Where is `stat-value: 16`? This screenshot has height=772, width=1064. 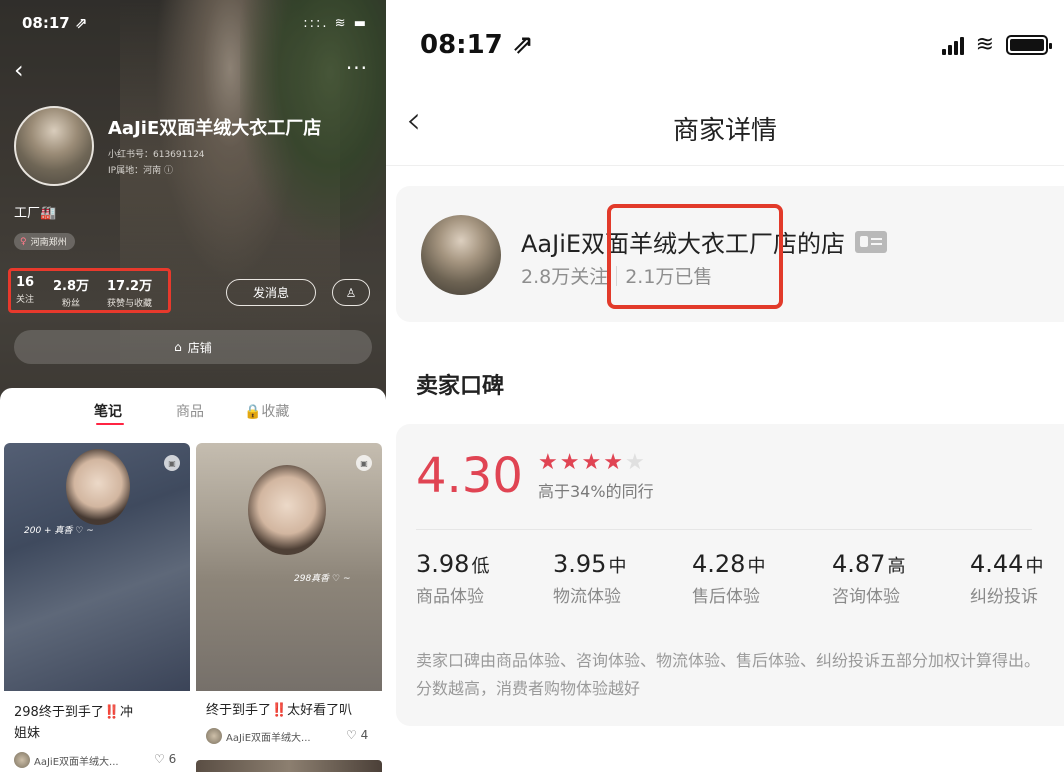 stat-value: 16 is located at coordinates (25, 282).